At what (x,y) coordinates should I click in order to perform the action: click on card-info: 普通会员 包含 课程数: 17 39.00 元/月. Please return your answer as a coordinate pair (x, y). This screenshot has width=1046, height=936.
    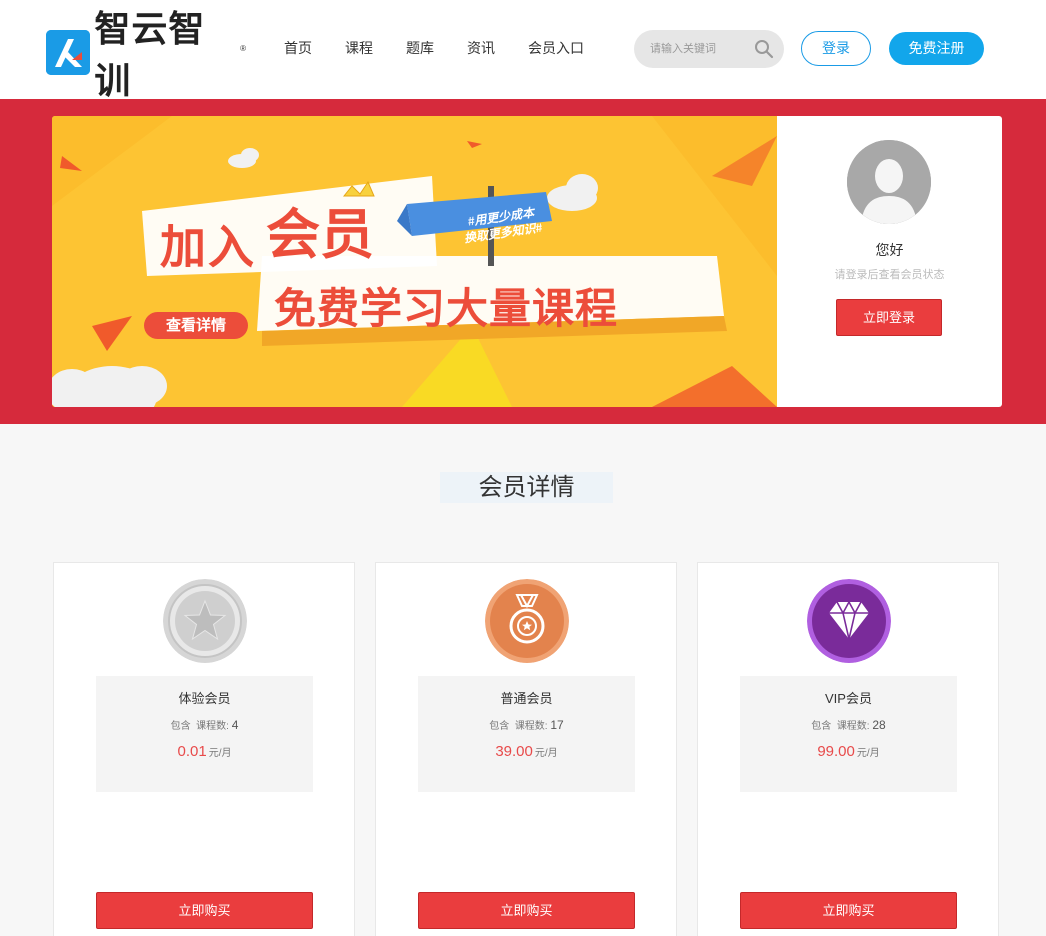
    Looking at the image, I should click on (526, 734).